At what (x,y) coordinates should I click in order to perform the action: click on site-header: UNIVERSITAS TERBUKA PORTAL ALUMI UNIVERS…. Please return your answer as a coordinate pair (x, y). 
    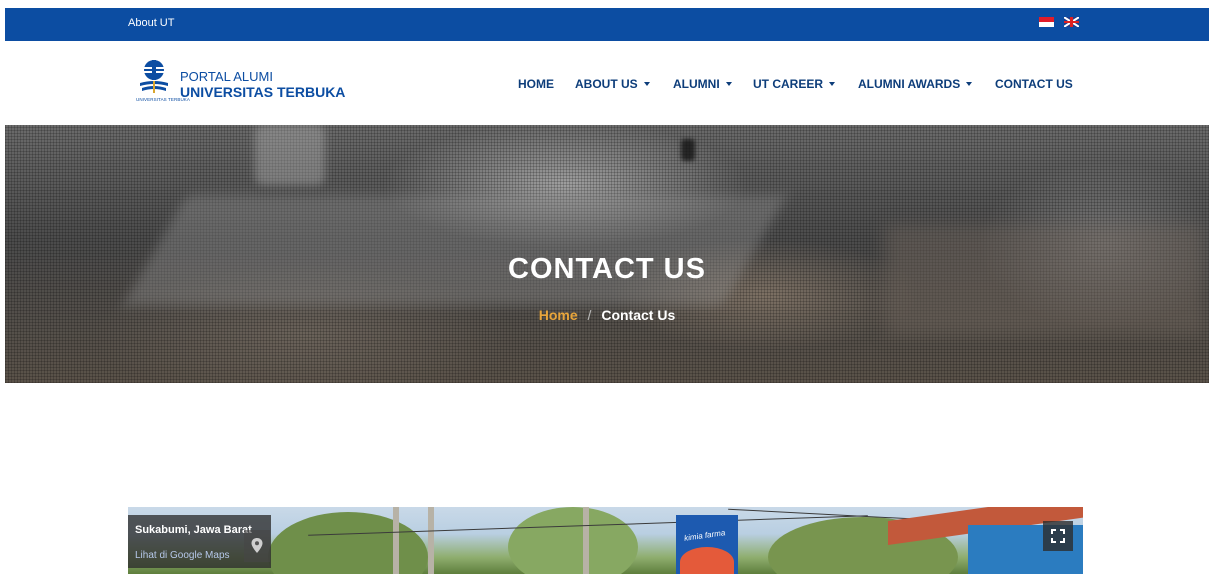
    Looking at the image, I should click on (607, 83).